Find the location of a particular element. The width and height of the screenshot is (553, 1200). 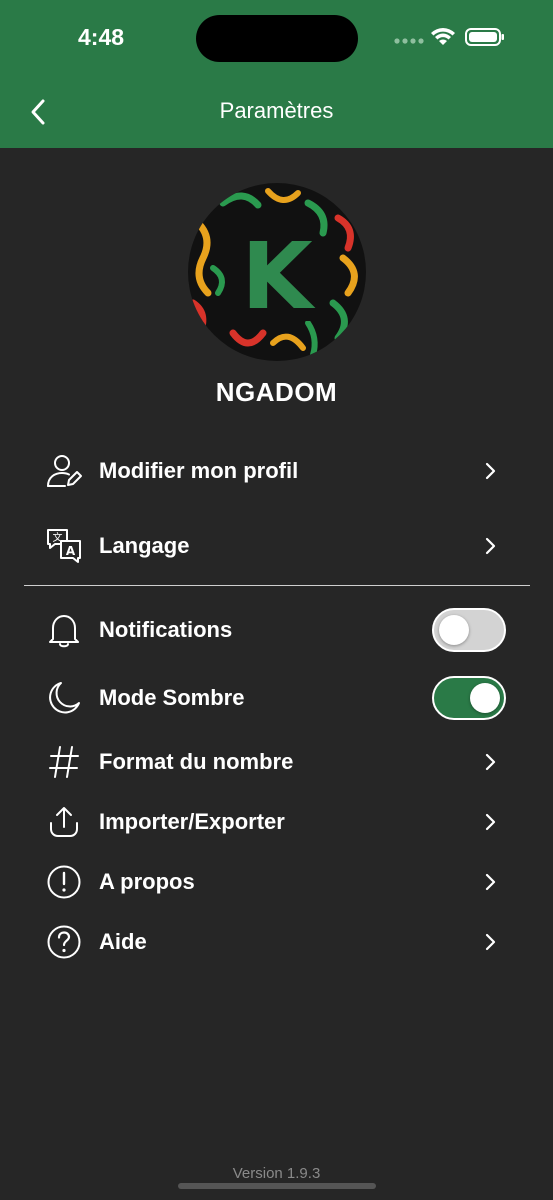

version-label: Version 1.9.3 is located at coordinates (276, 1173).